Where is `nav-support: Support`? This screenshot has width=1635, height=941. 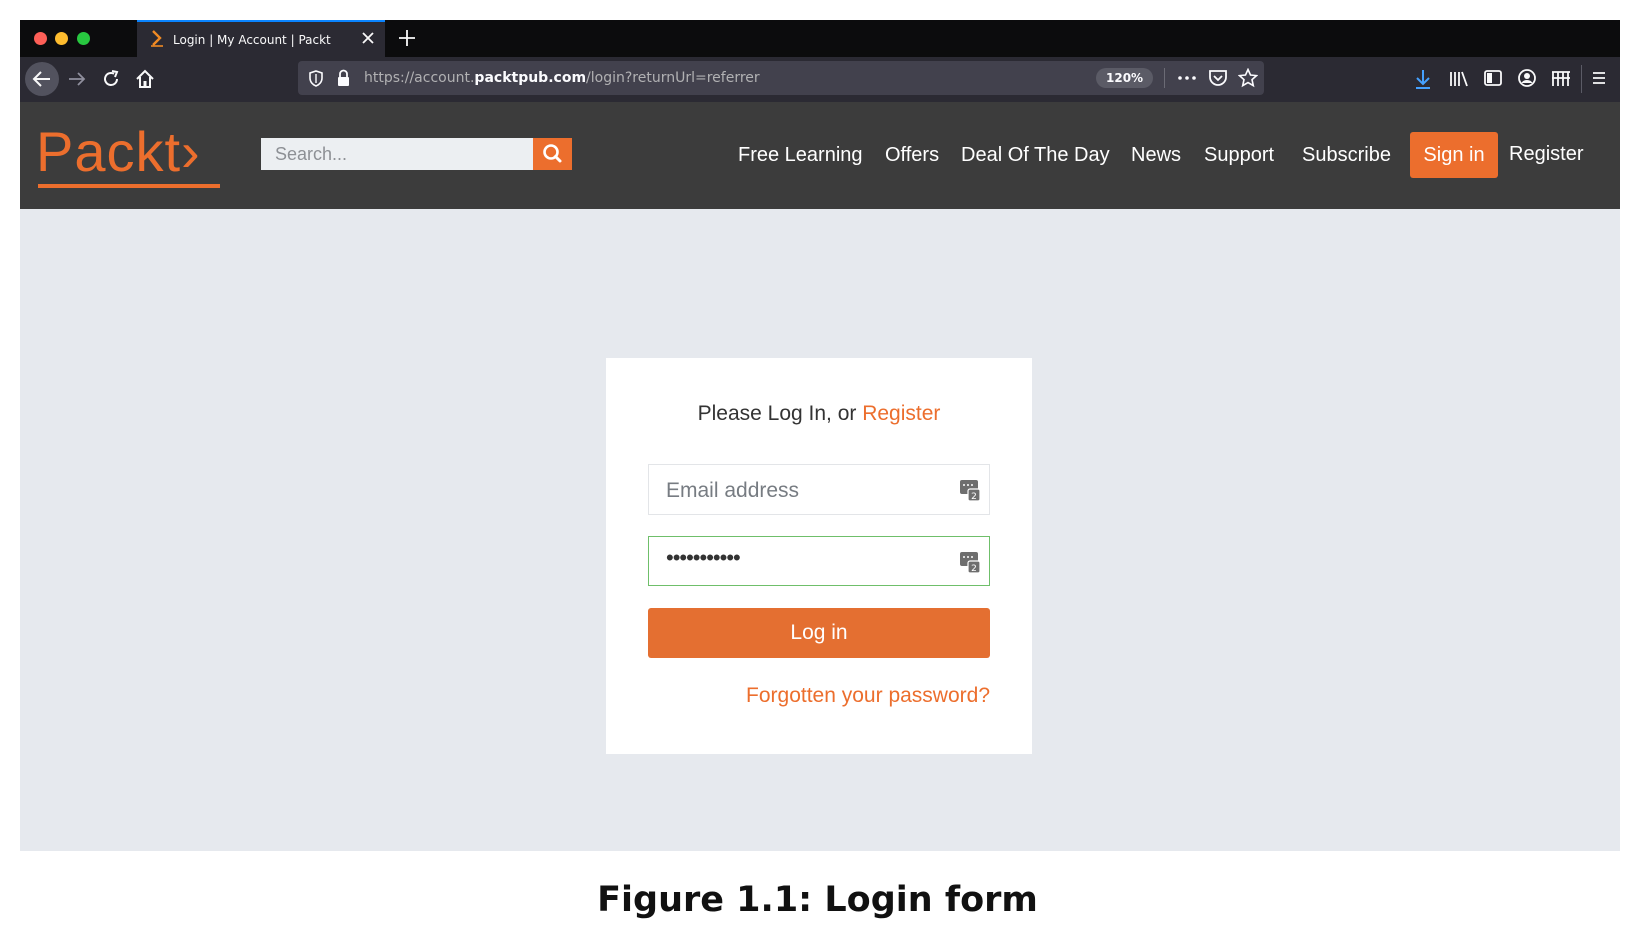
nav-support: Support is located at coordinates (1239, 155).